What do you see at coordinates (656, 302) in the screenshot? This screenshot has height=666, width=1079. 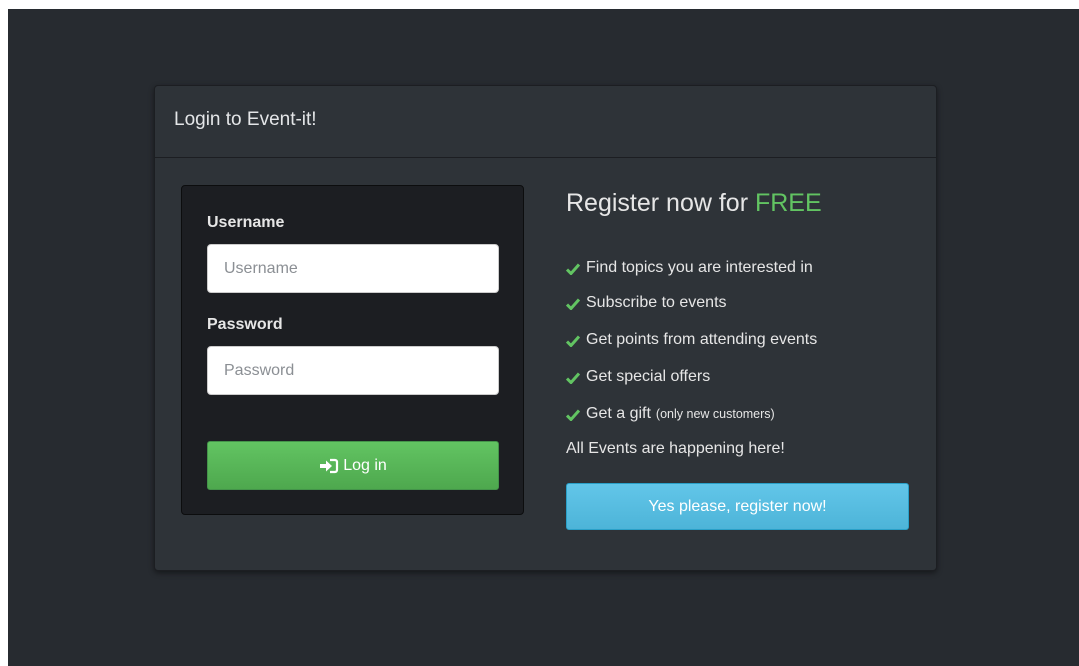 I see `benefit-text: Subscribe to events` at bounding box center [656, 302].